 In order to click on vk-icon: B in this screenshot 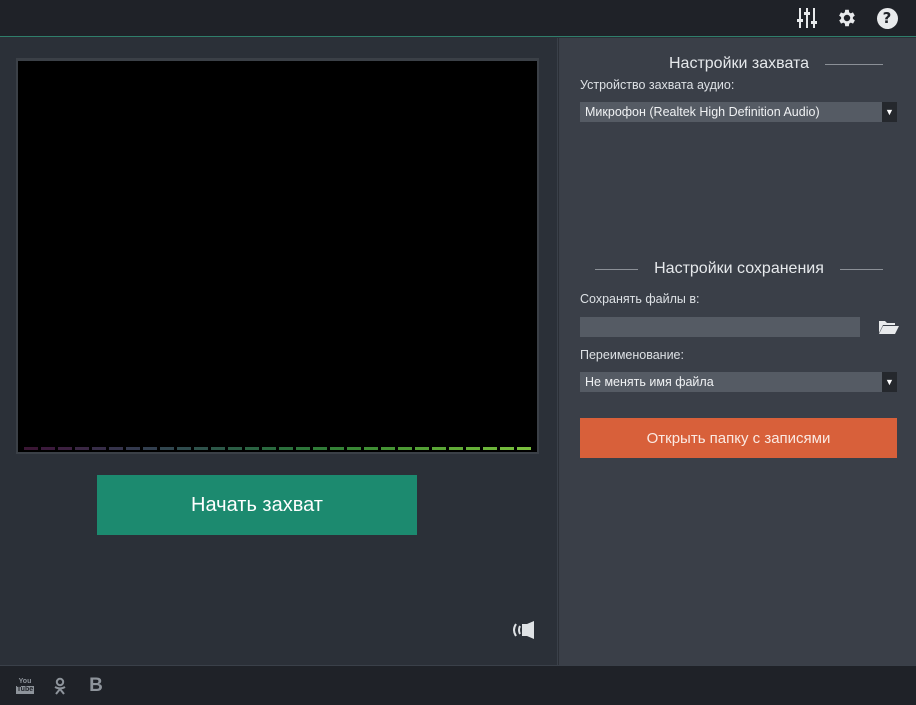, I will do `click(96, 685)`.